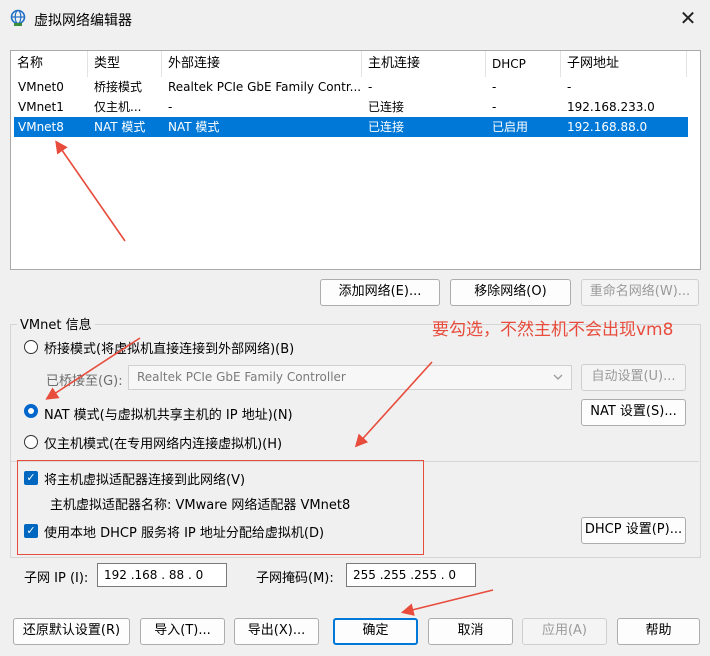  What do you see at coordinates (564, 631) in the screenshot?
I see `apply-button: 应用(A)` at bounding box center [564, 631].